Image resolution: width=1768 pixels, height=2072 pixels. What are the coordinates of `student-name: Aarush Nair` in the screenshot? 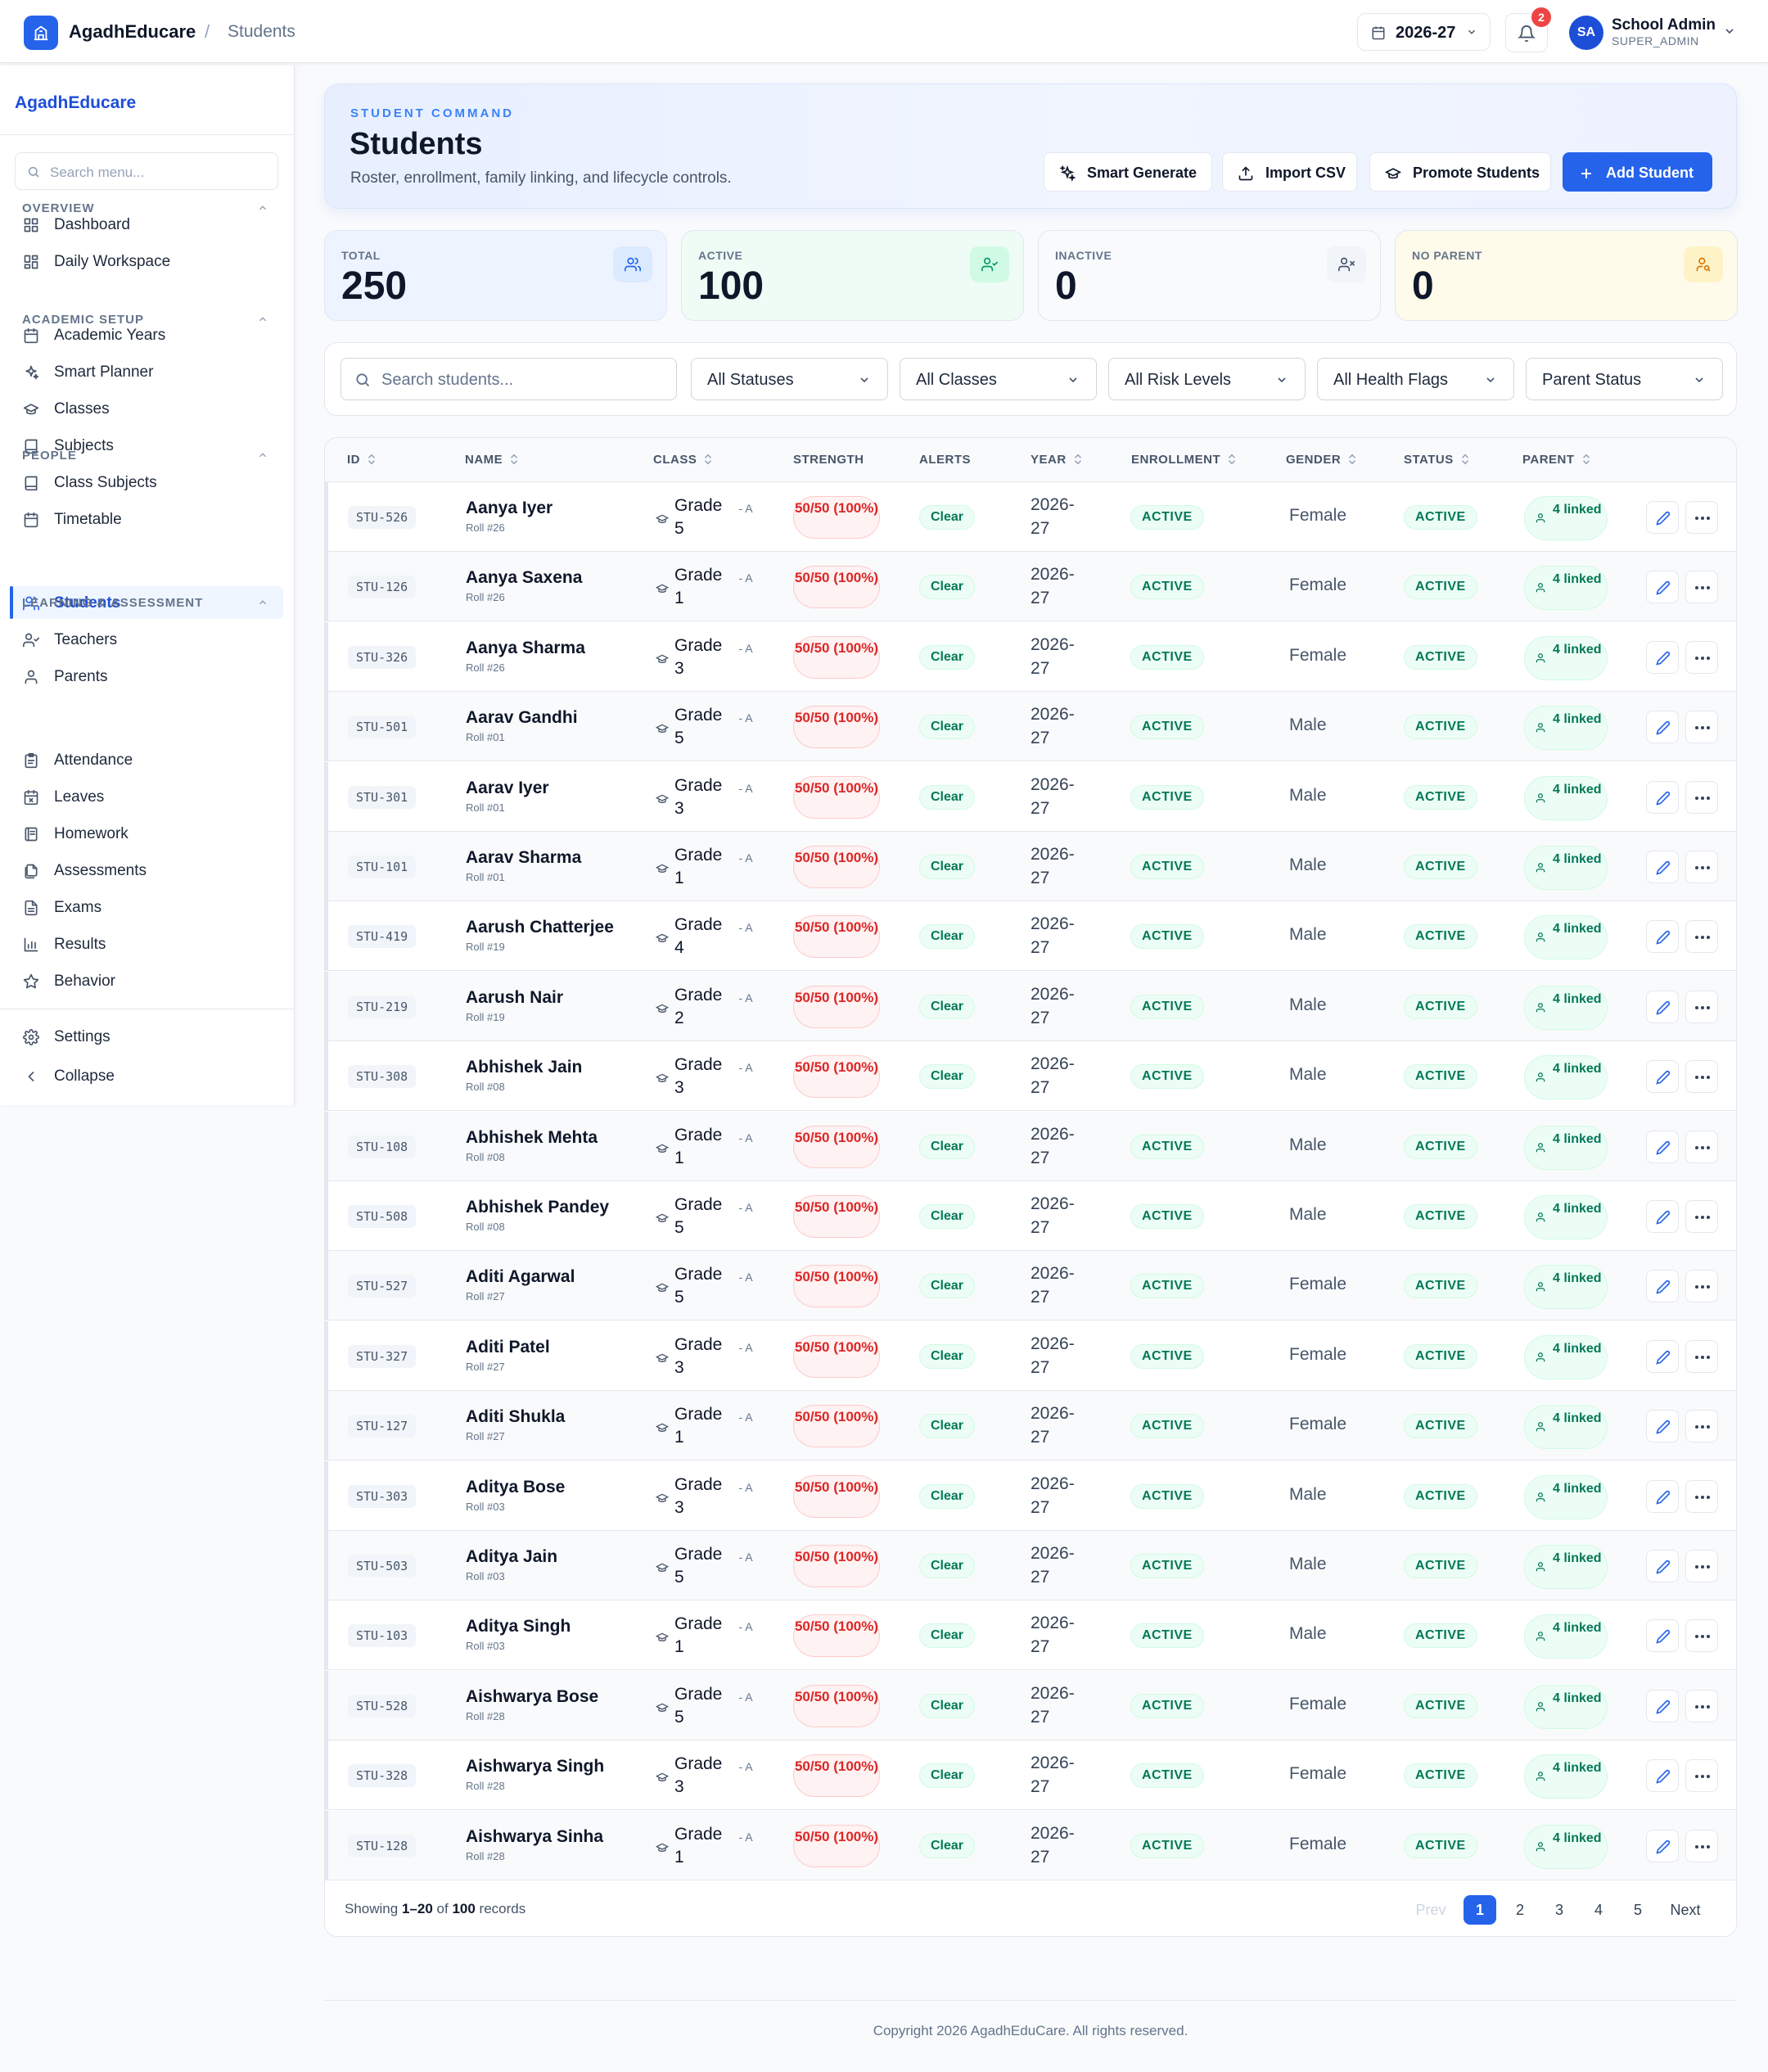 It's located at (514, 998).